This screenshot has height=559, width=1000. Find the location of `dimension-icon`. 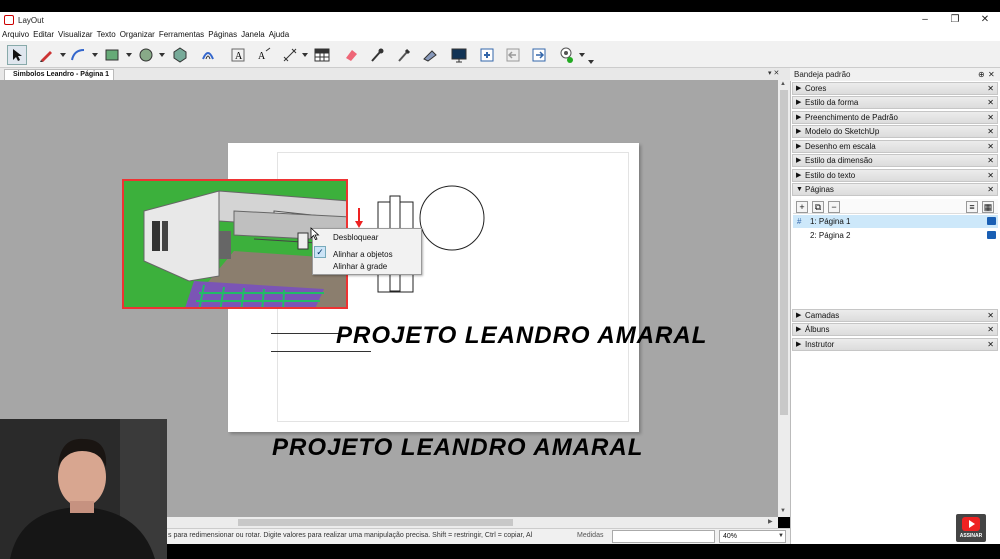

dimension-icon is located at coordinates (290, 55).